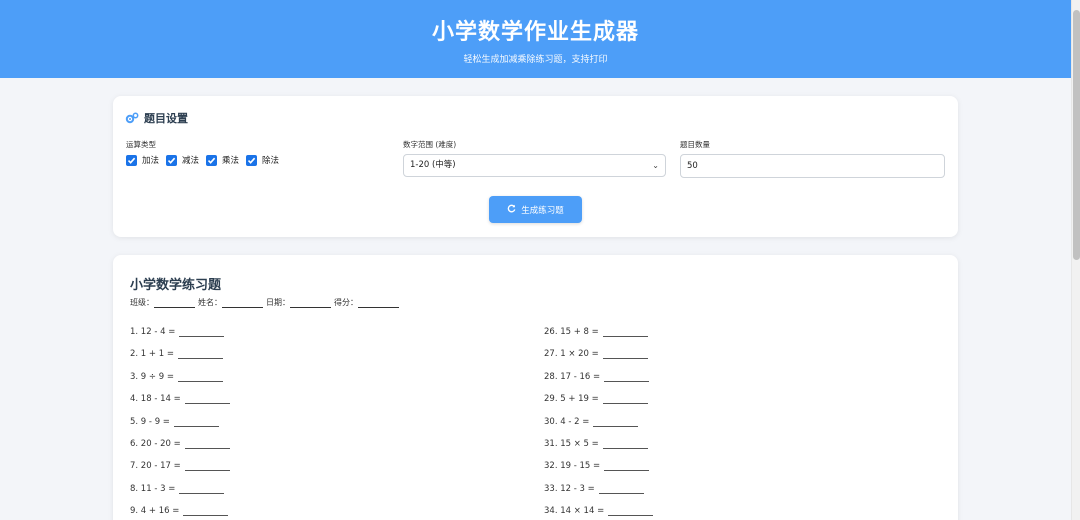 This screenshot has width=1080, height=520. Describe the element at coordinates (231, 161) in the screenshot. I see `checkbox-multiply-label: 乘法` at that location.